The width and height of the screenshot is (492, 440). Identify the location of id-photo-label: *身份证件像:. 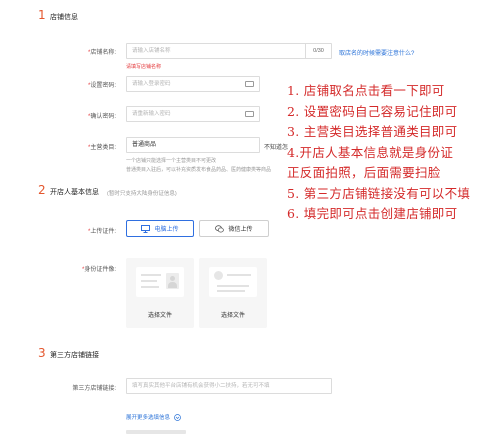
(98, 270).